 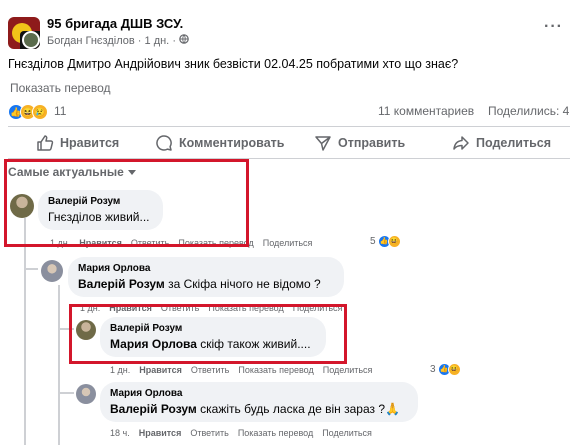 What do you see at coordinates (45, 143) in the screenshot?
I see `like-icon` at bounding box center [45, 143].